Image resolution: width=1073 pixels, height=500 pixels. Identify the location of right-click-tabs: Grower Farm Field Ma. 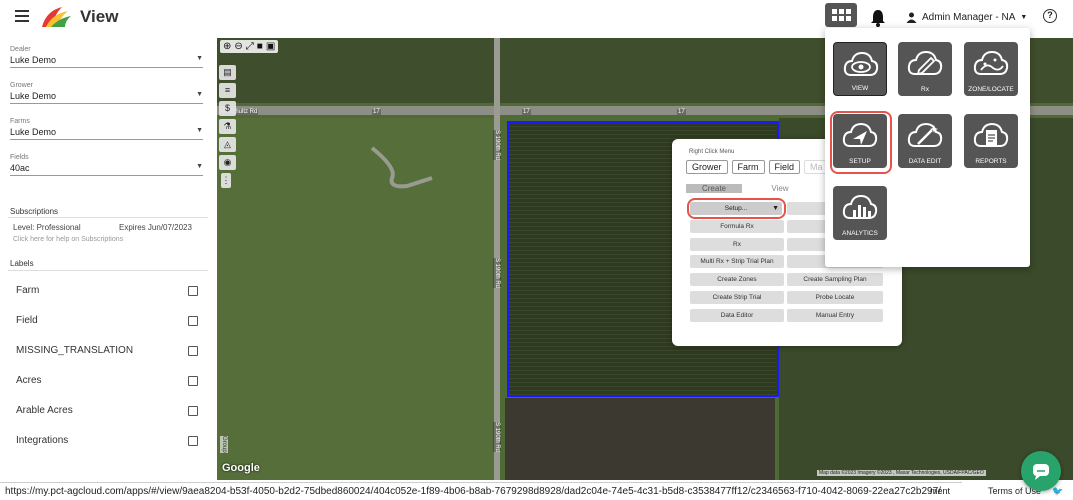
(757, 167).